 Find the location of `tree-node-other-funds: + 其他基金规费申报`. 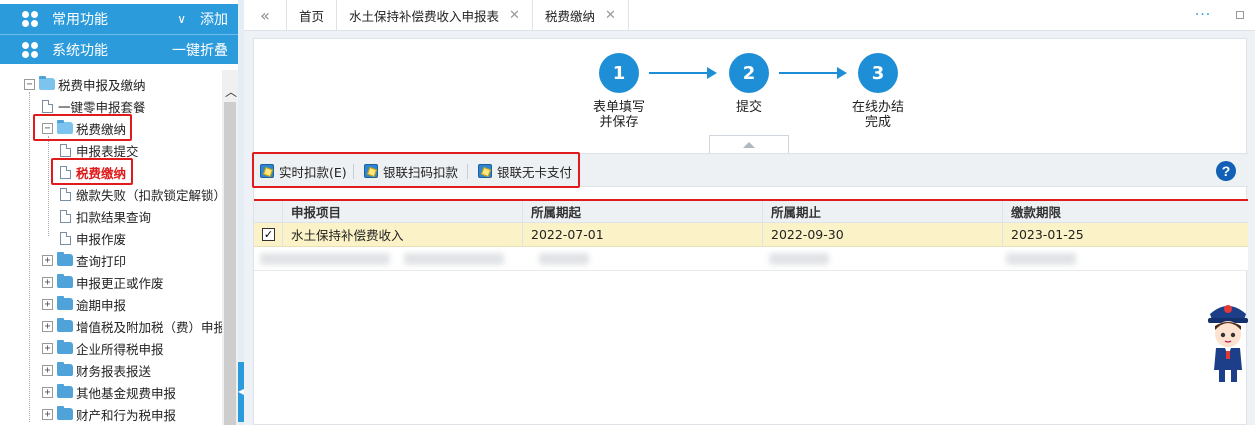

tree-node-other-funds: + 其他基金规费申报 is located at coordinates (109, 392).